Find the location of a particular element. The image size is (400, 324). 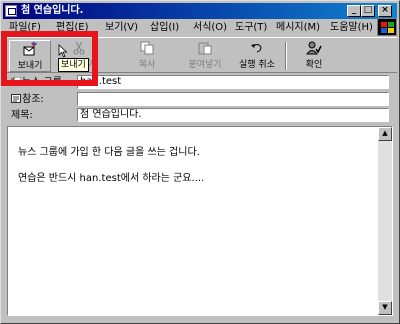

vertical-scrollbar: ▲ ▼ is located at coordinates (385, 221).